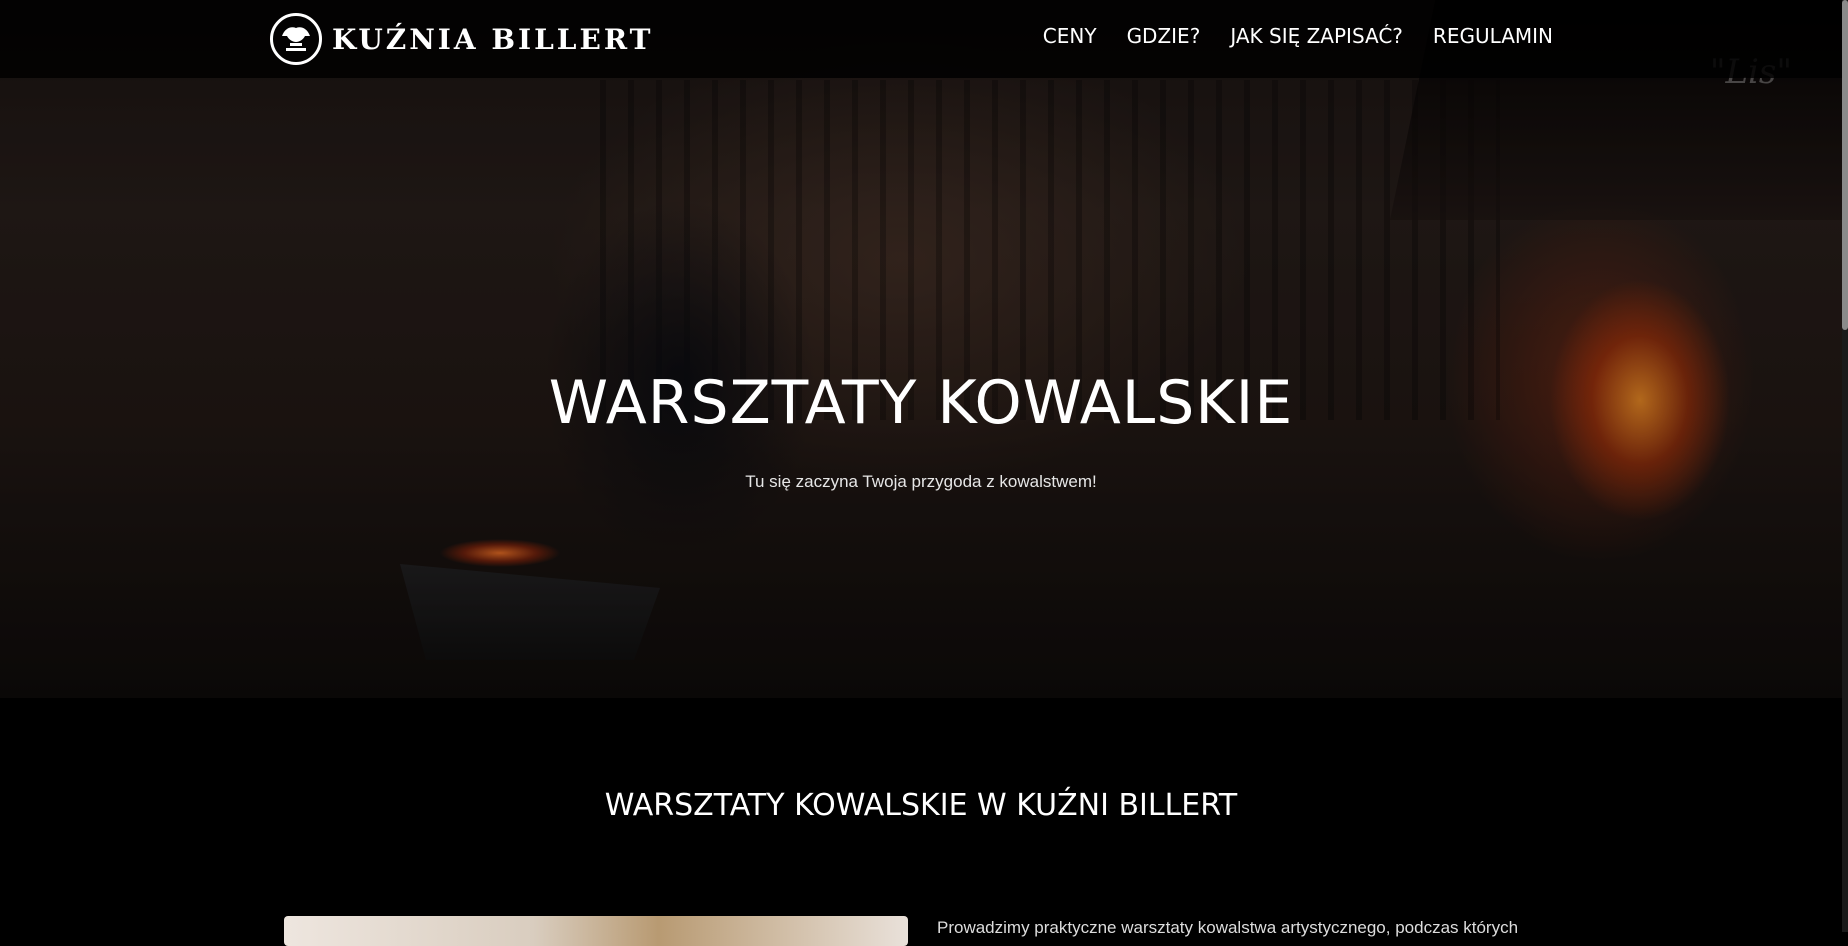 Image resolution: width=1848 pixels, height=946 pixels. What do you see at coordinates (1493, 36) in the screenshot?
I see `nav-item-regulamin: REGULAMIN` at bounding box center [1493, 36].